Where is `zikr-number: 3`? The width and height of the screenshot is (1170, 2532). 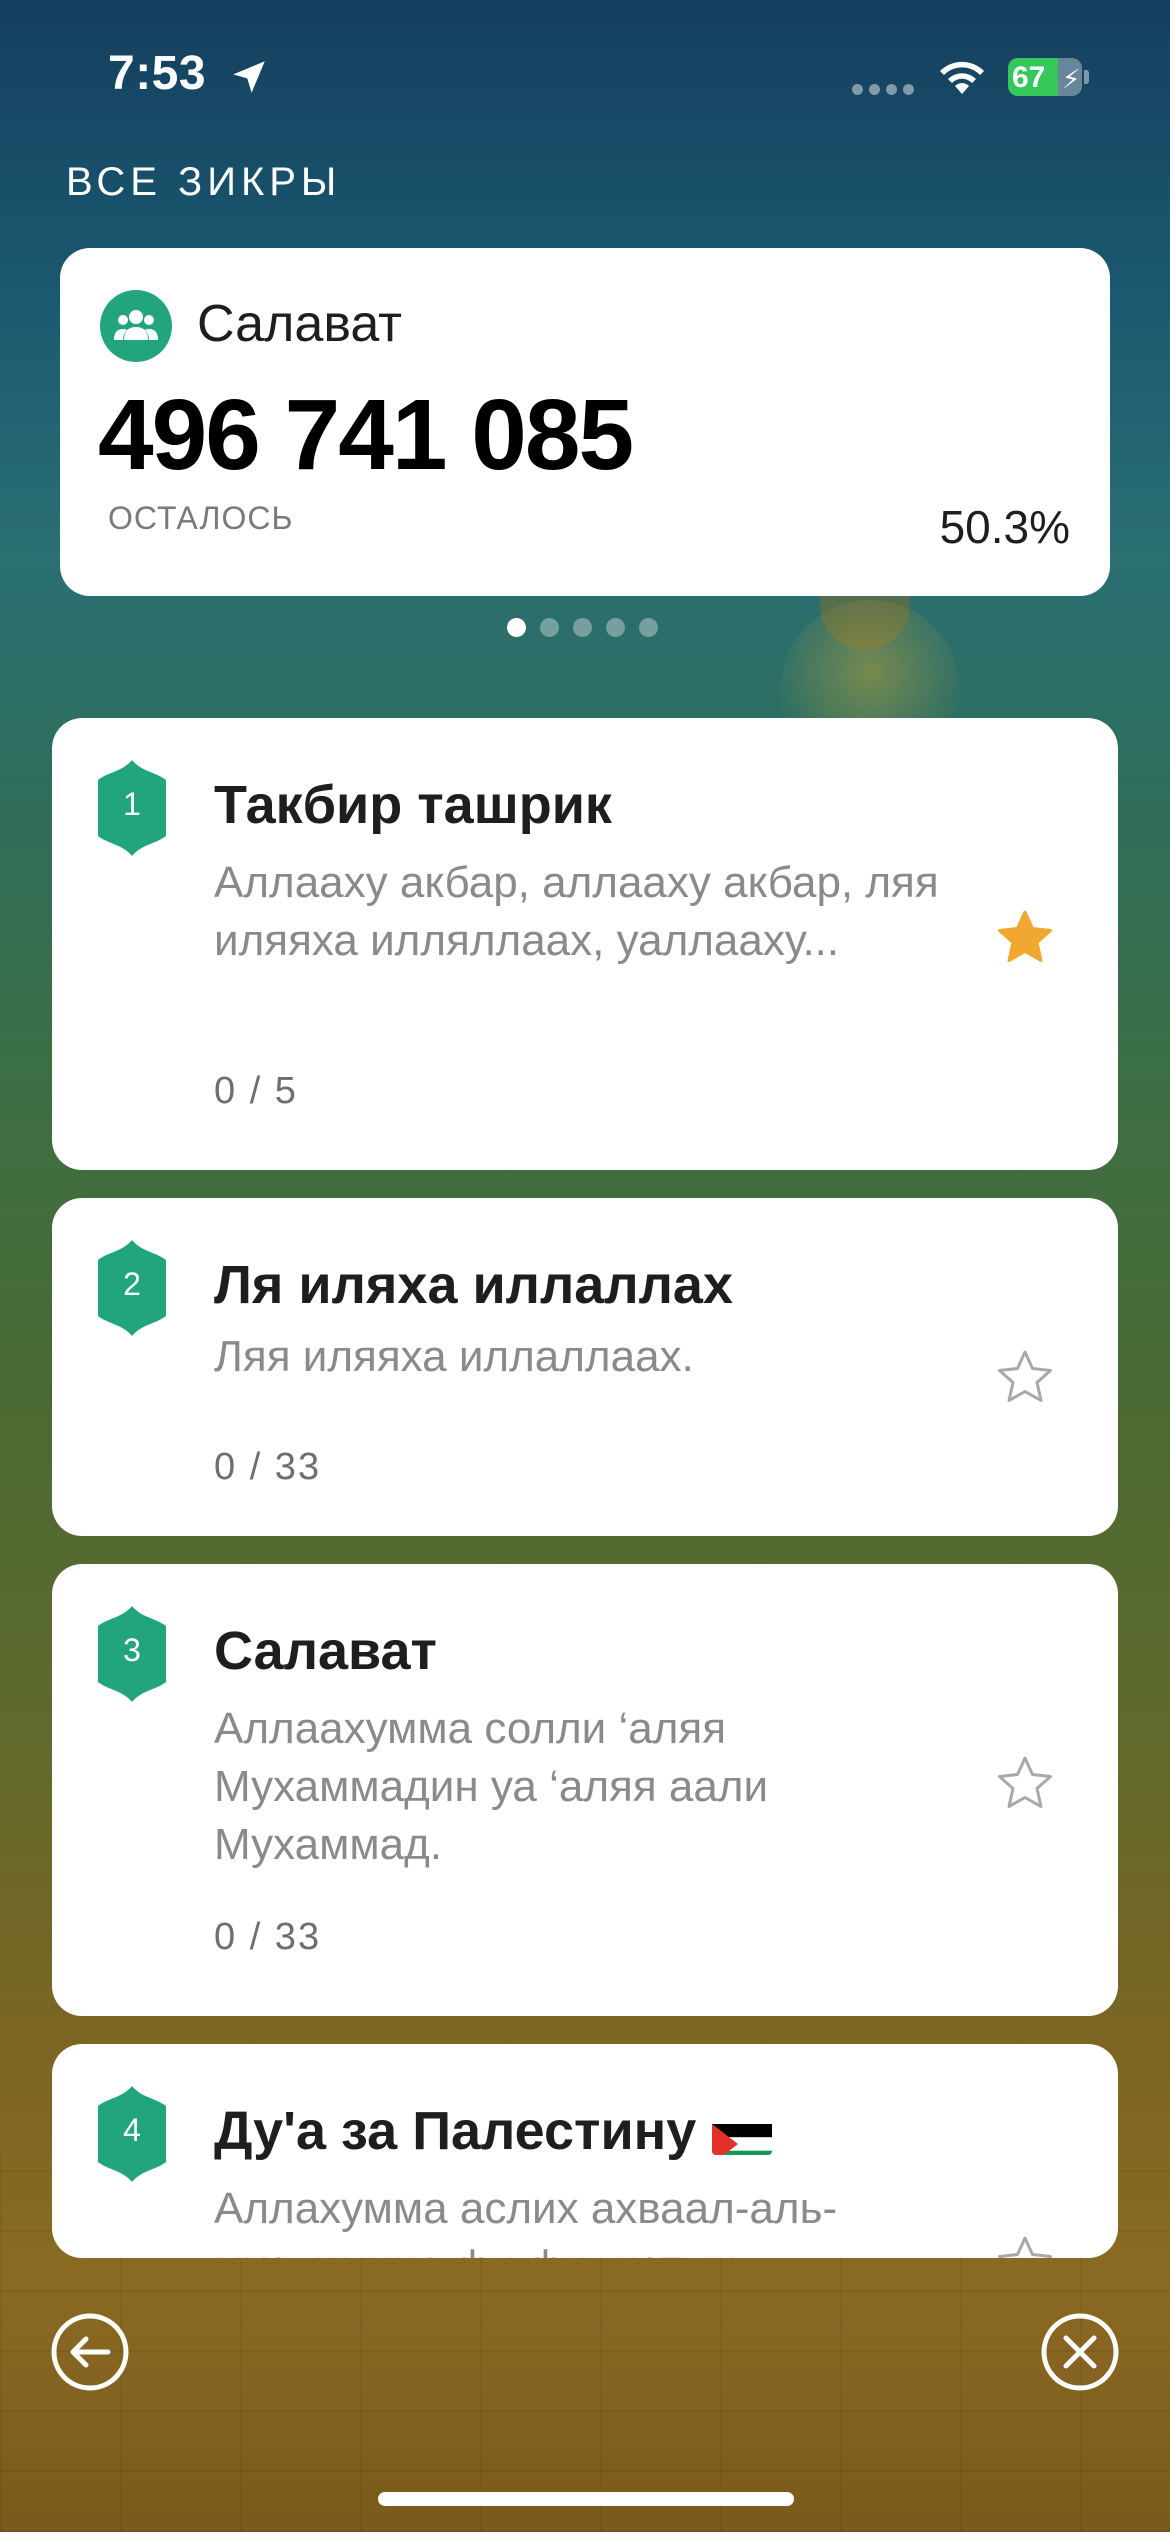 zikr-number: 3 is located at coordinates (132, 1650).